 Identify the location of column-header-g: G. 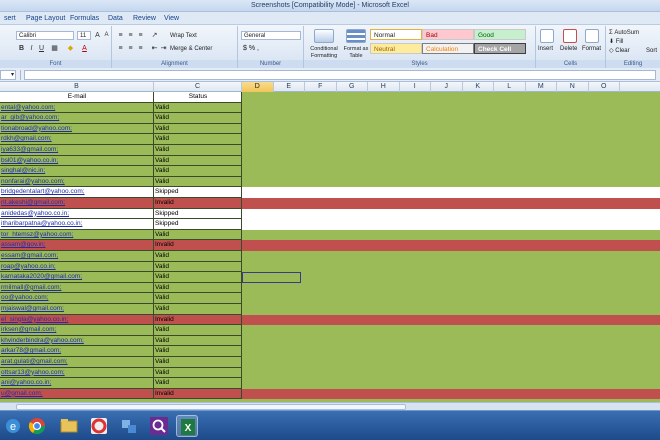
(352, 87).